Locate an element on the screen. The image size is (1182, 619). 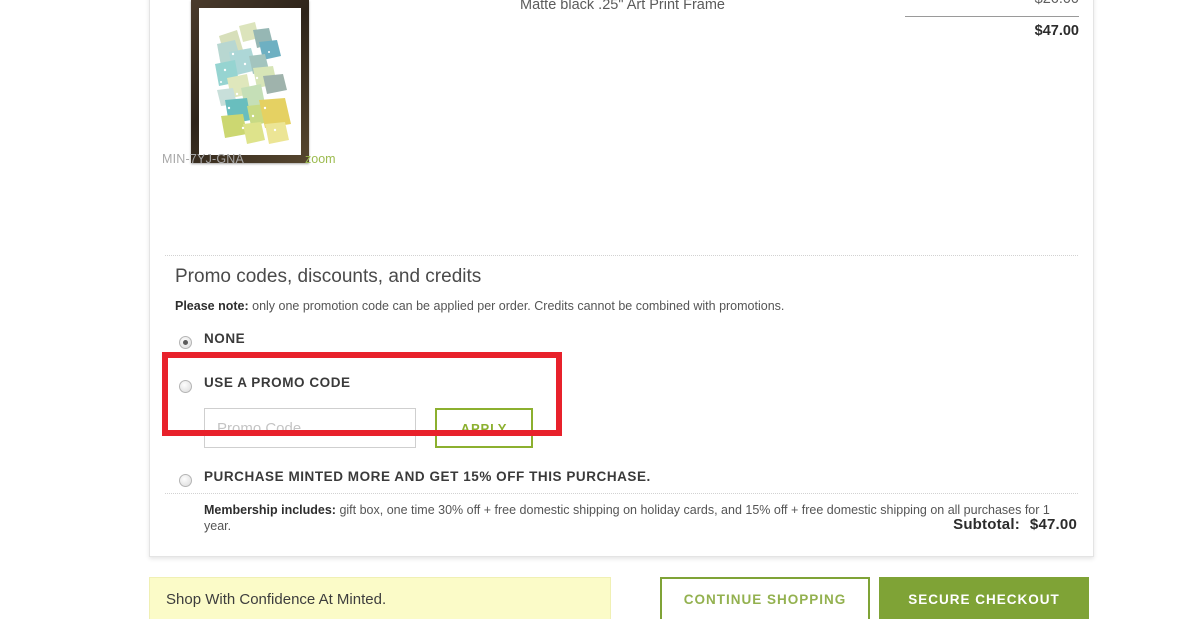
subtotal-amount: $47.00 is located at coordinates (1053, 524).